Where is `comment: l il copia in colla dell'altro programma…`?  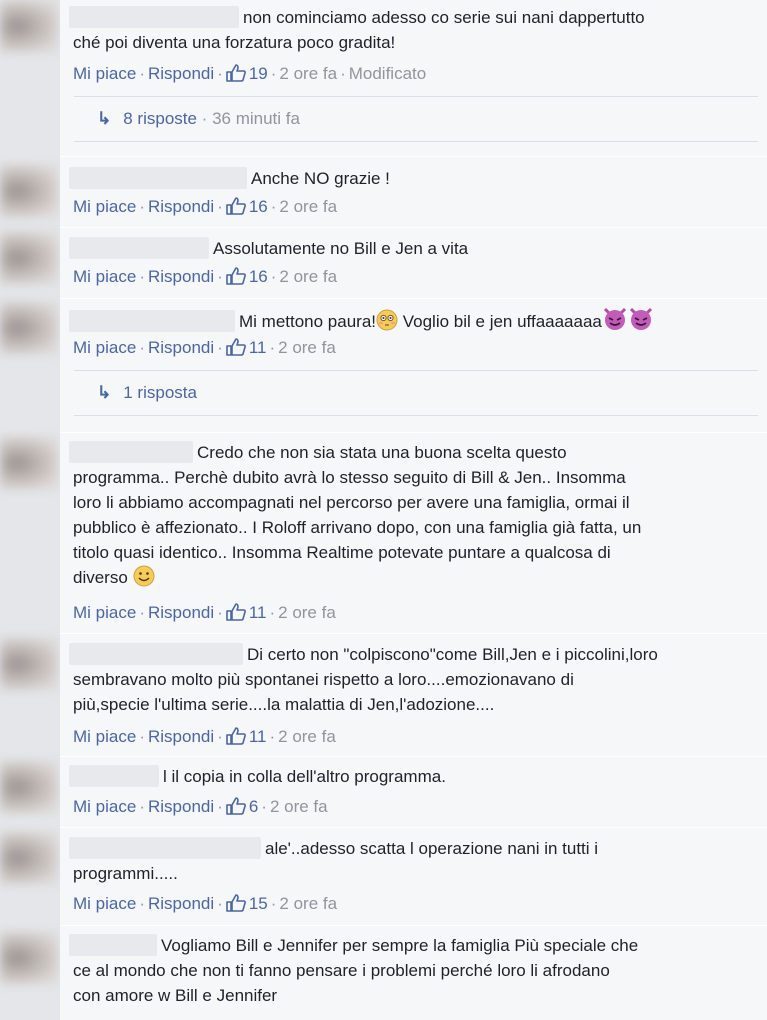 comment: l il copia in colla dell'altro programma… is located at coordinates (413, 792).